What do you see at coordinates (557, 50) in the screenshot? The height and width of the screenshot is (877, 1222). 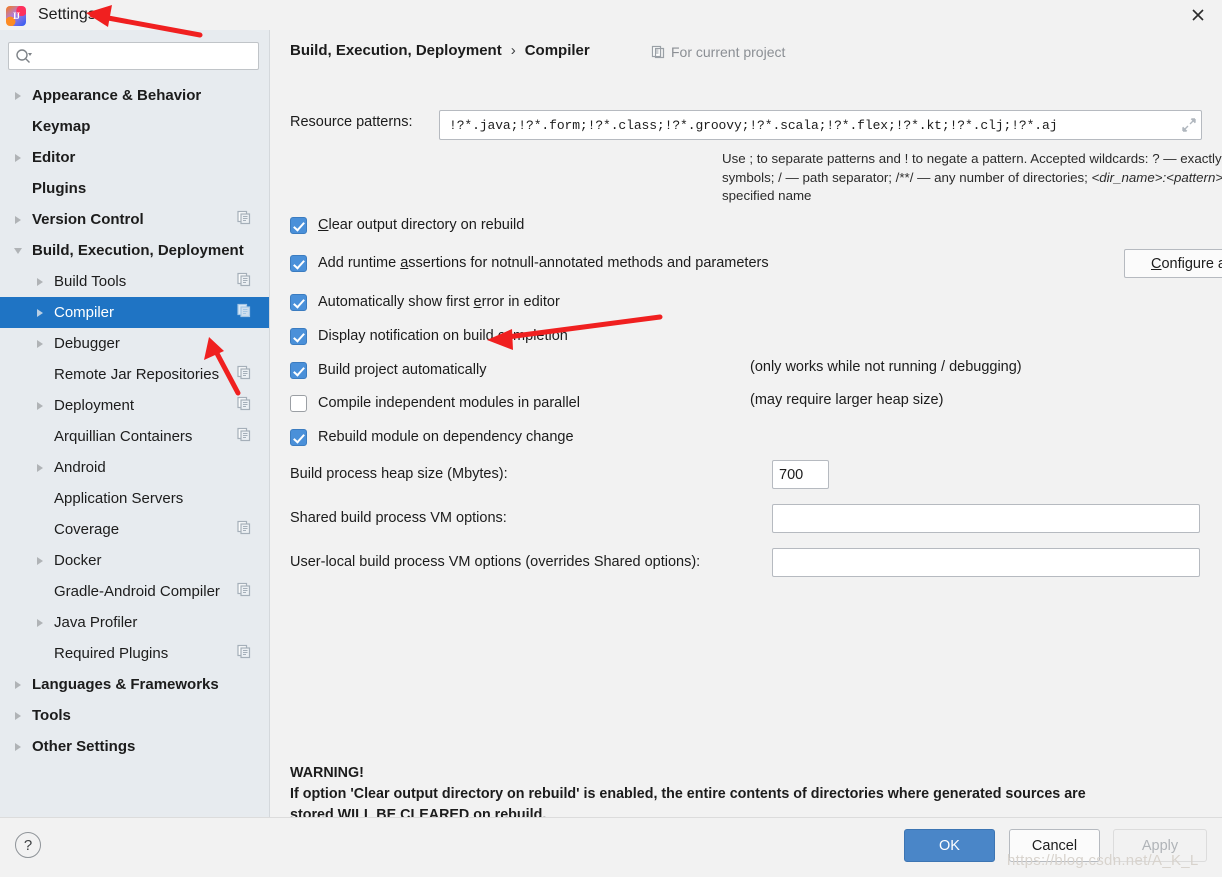 I see `breadcrumb-leaf: Compiler` at bounding box center [557, 50].